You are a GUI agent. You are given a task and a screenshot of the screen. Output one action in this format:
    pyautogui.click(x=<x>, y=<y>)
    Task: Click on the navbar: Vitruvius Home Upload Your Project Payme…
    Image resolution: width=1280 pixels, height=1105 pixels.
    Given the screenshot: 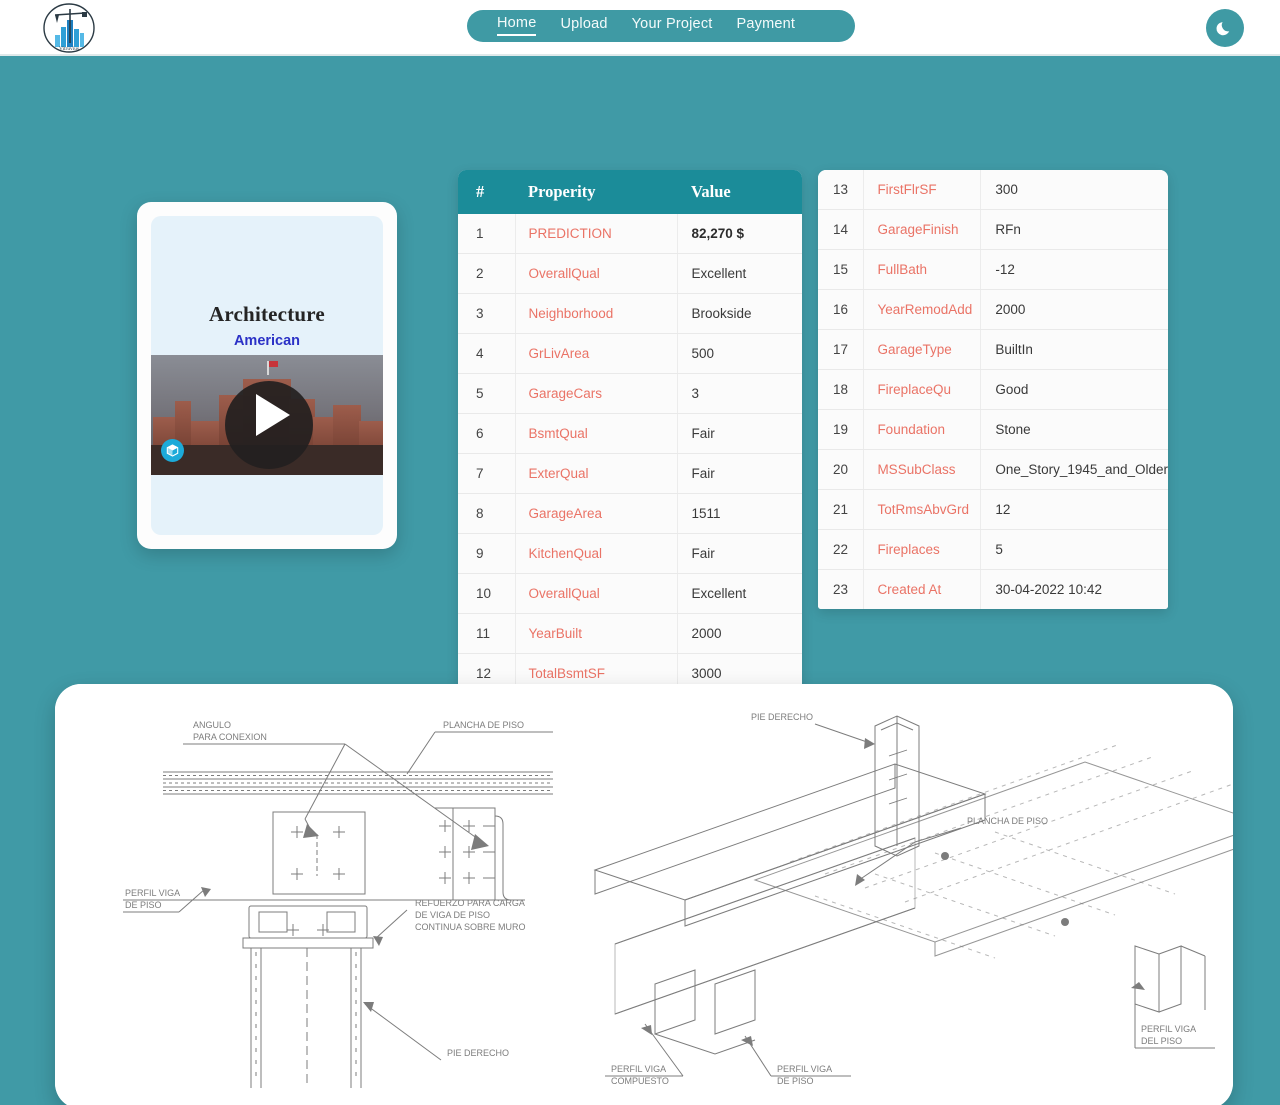 What is the action you would take?
    pyautogui.click(x=640, y=28)
    